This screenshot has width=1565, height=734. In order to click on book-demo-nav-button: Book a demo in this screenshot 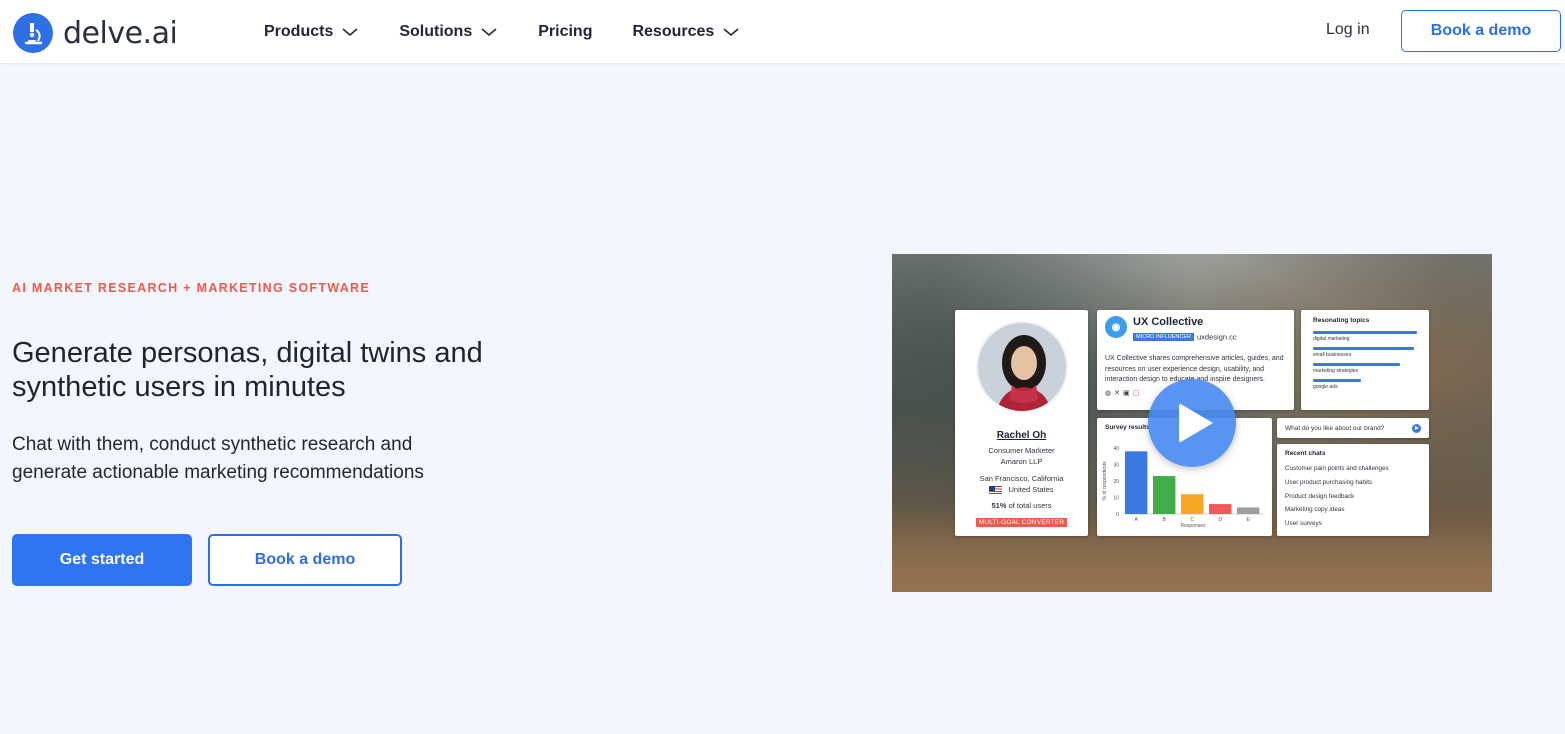, I will do `click(1481, 31)`.